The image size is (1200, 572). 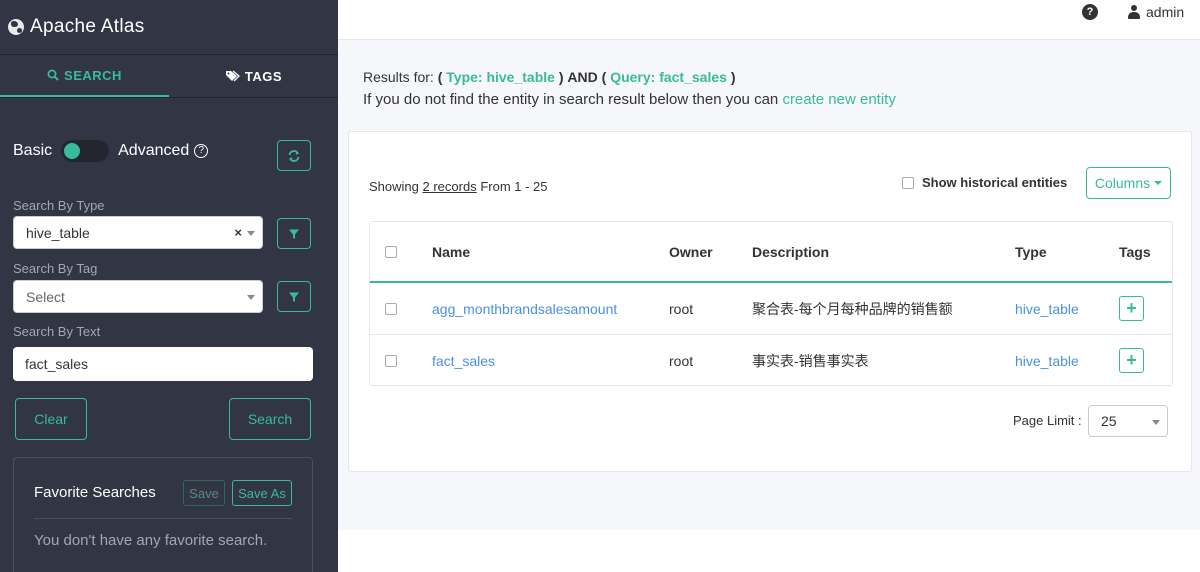 What do you see at coordinates (58, 232) in the screenshot?
I see `type-select-value: hive_table` at bounding box center [58, 232].